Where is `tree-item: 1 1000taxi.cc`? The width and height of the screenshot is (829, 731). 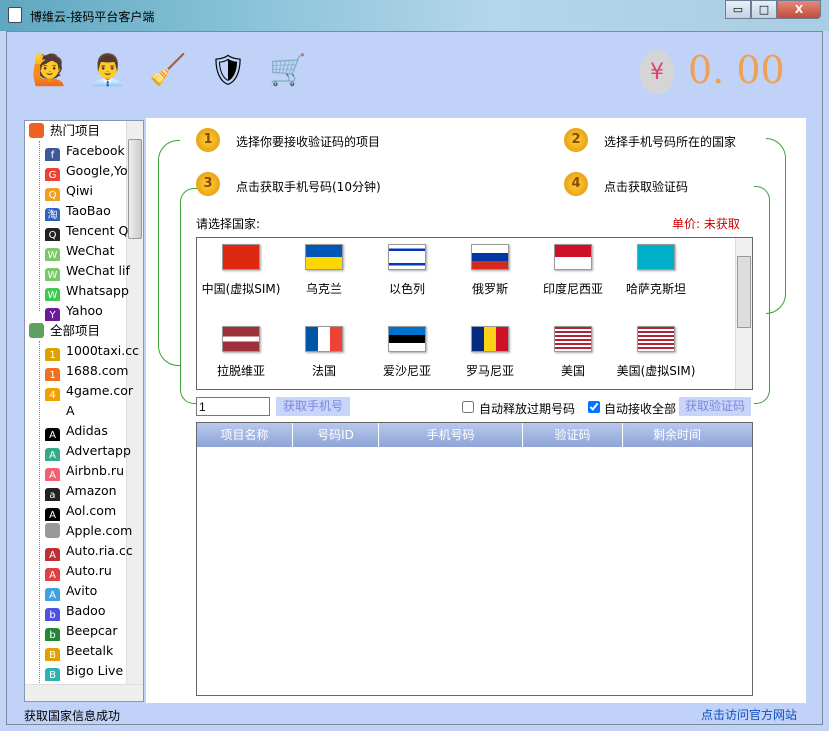
tree-item: 1 1000taxi.cc is located at coordinates (94, 351).